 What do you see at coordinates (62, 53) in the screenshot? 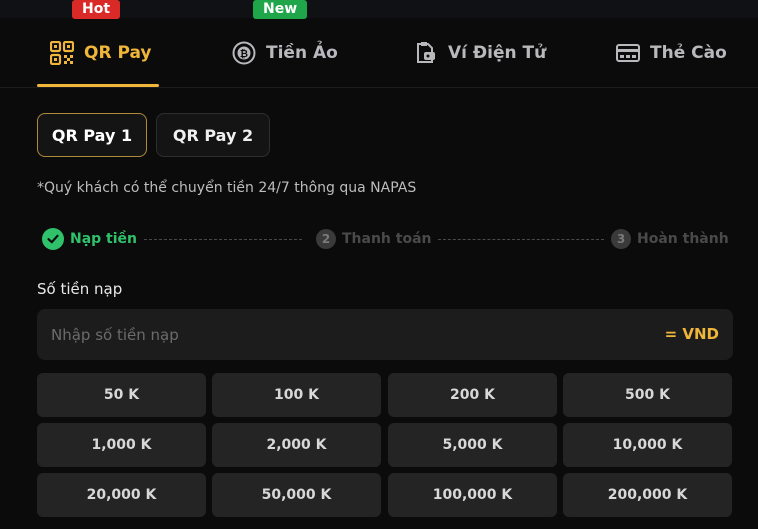
I see `qr-code-icon` at bounding box center [62, 53].